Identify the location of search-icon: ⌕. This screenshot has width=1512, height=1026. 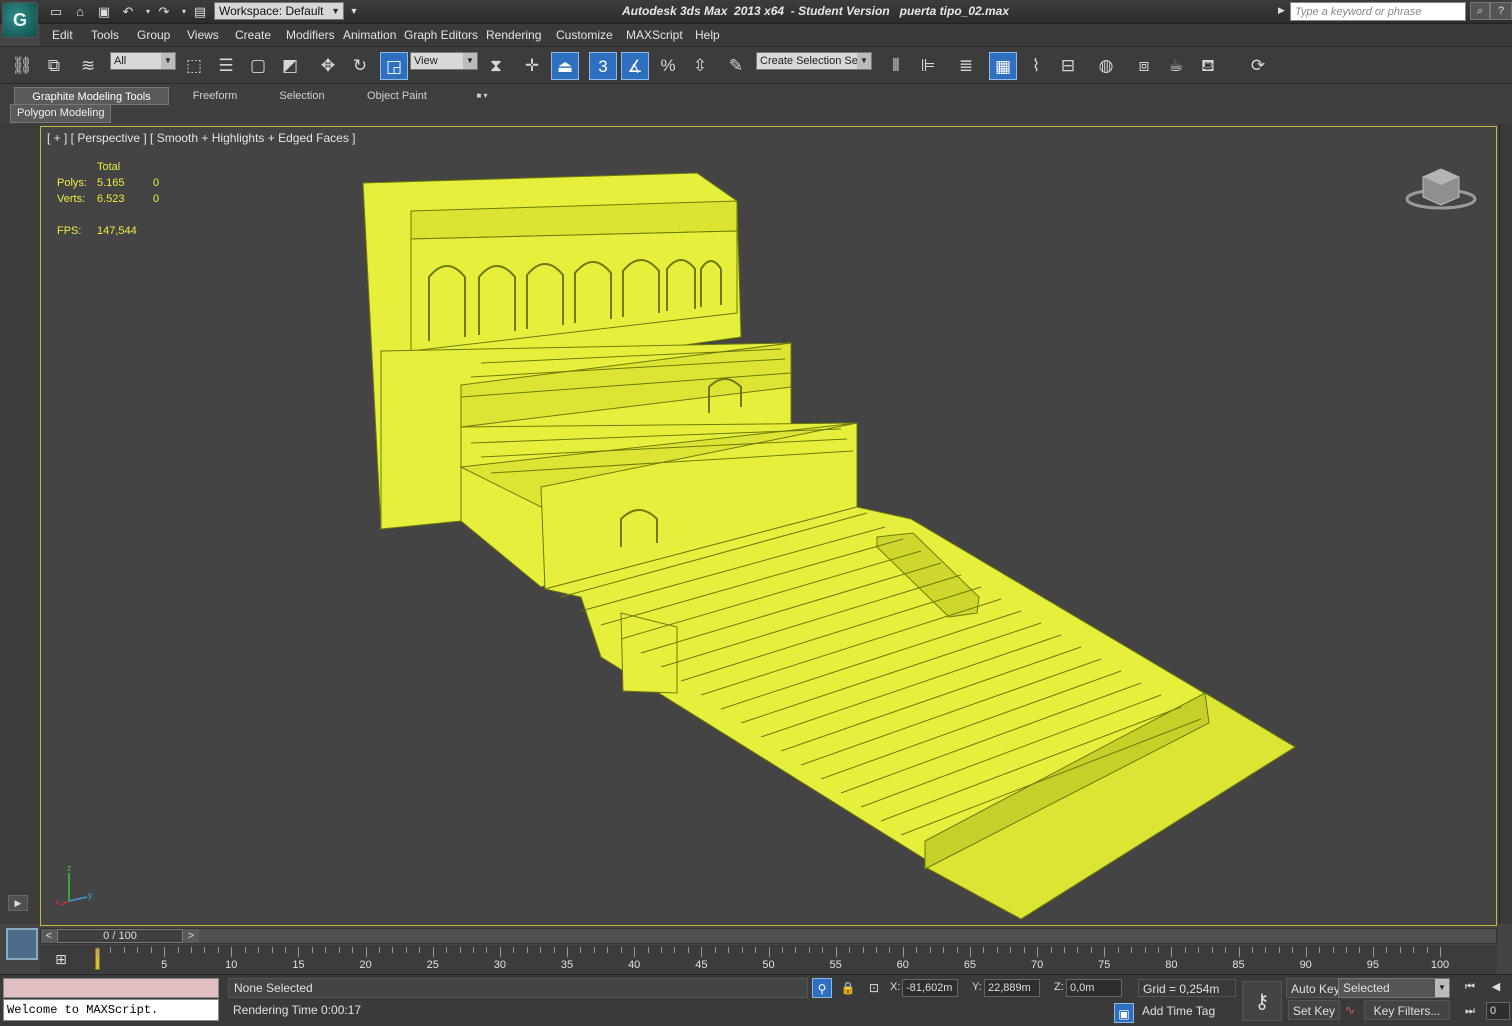
(1480, 11).